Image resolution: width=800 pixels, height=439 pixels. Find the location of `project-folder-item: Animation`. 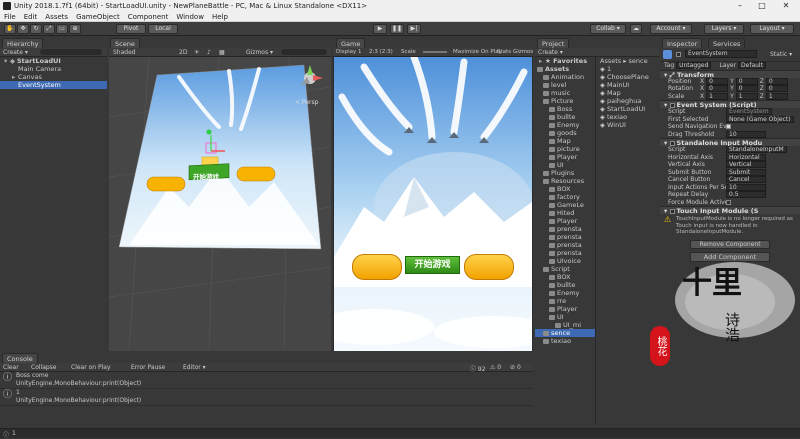

project-folder-item: Animation is located at coordinates (565, 77).